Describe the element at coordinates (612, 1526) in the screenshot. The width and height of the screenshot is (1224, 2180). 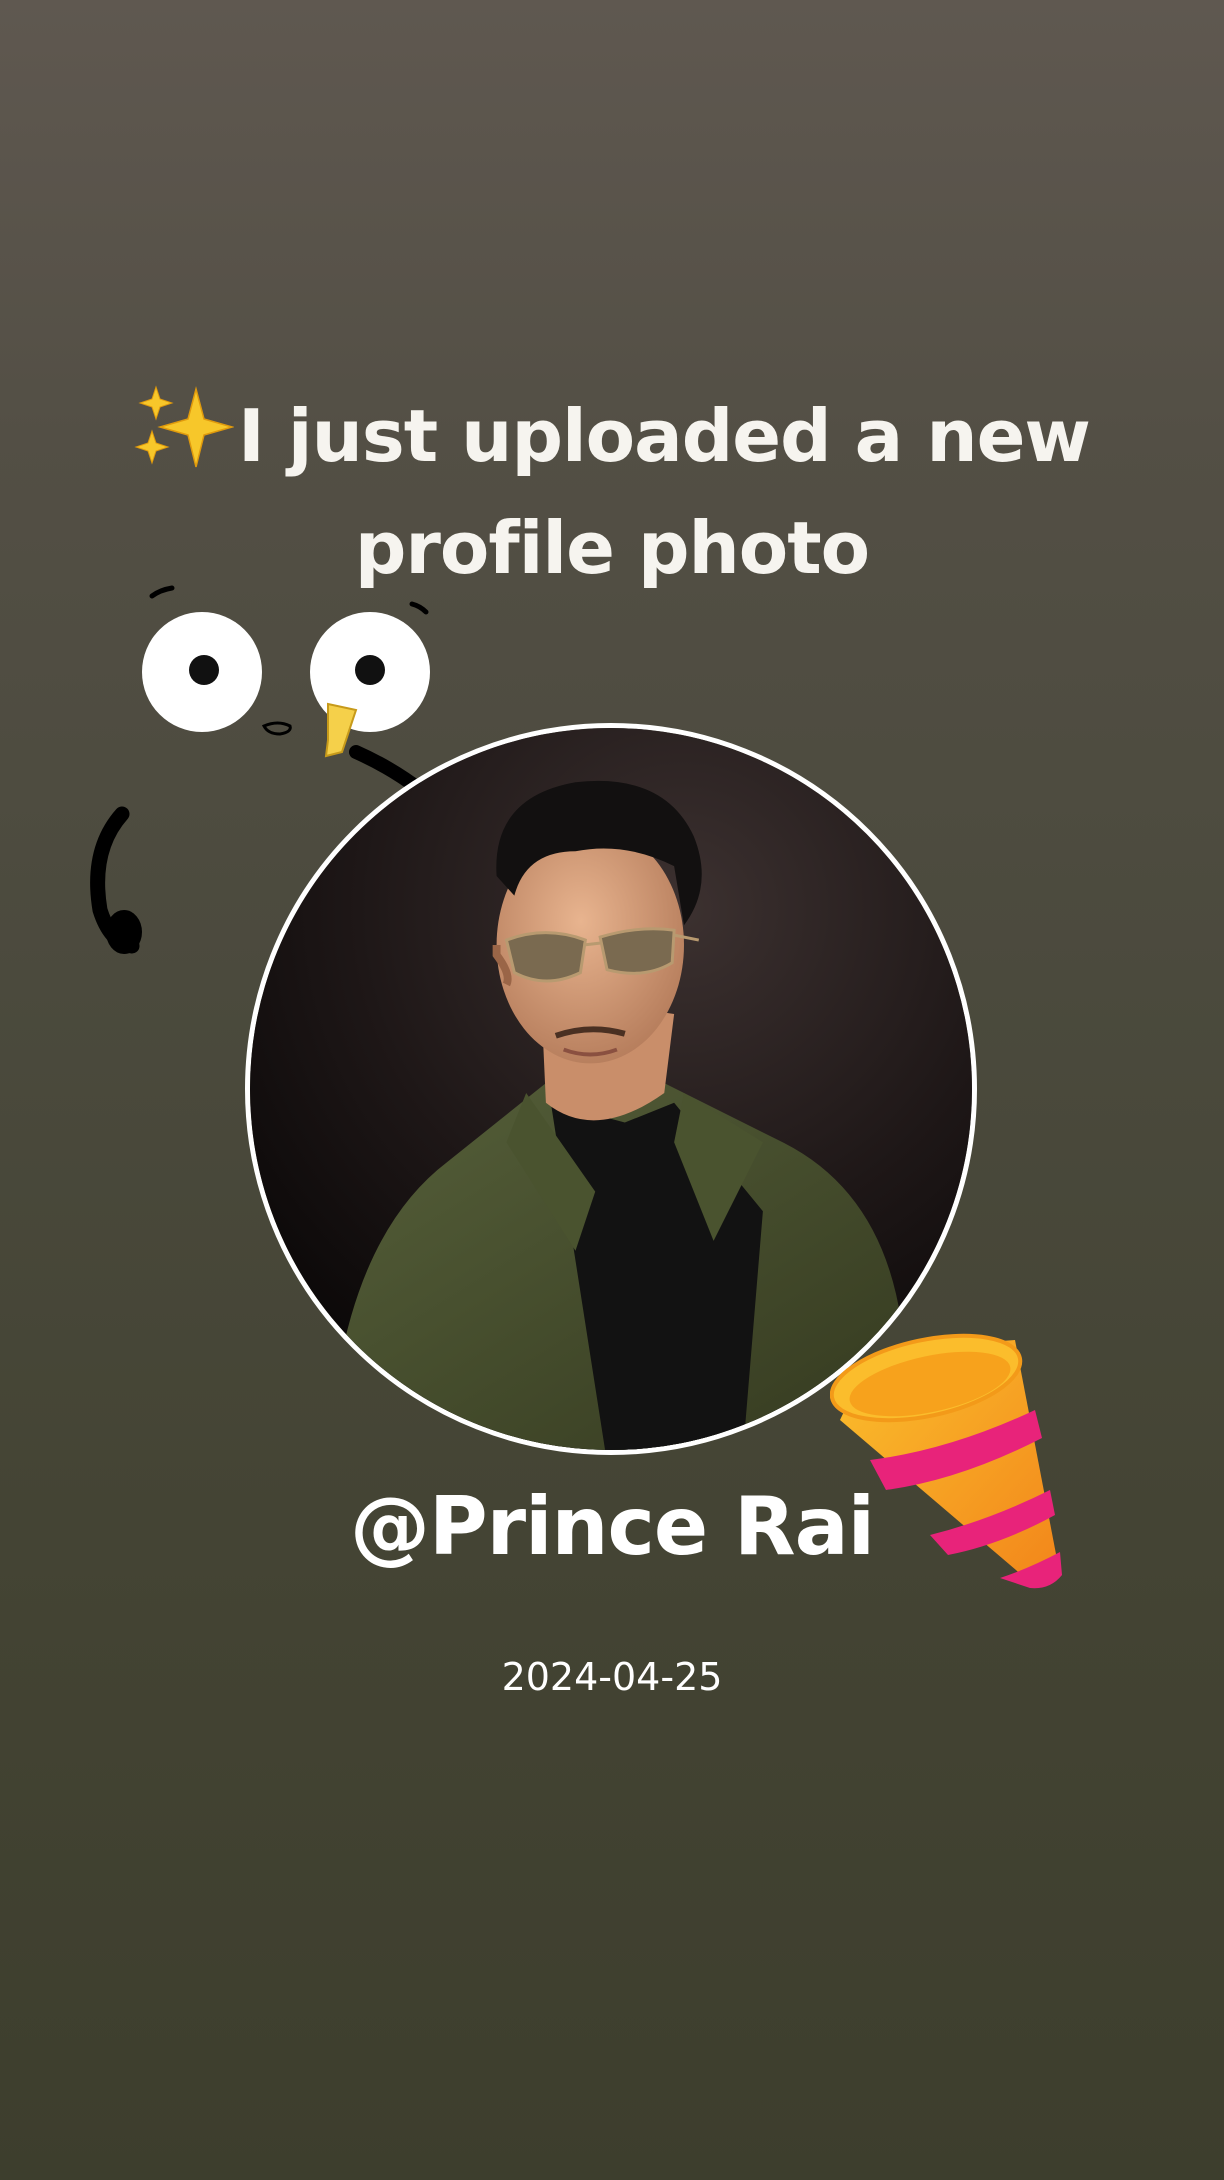
I see `username-handle: @Prince Rai` at that location.